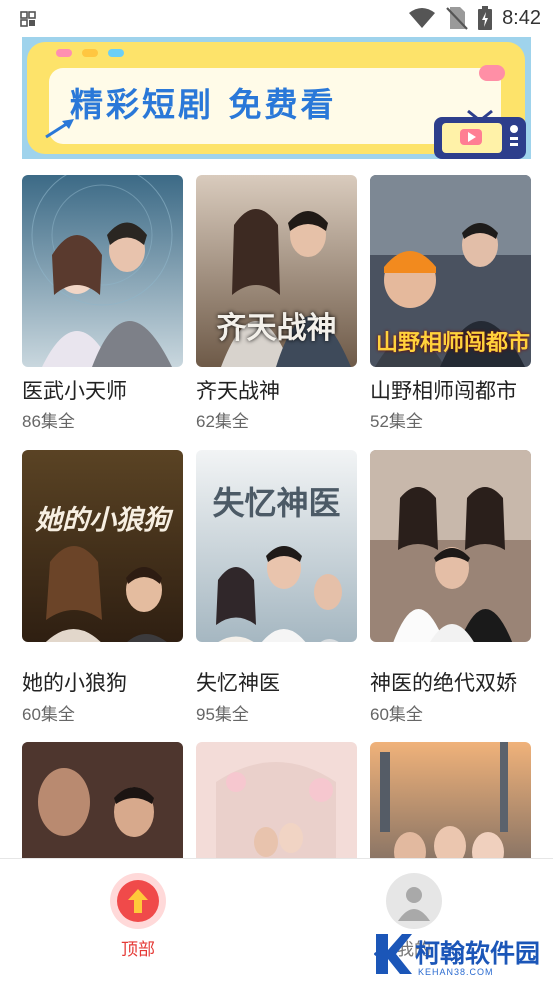 The image size is (553, 983). What do you see at coordinates (276, 546) in the screenshot?
I see `drama-poster: 失忆神医` at bounding box center [276, 546].